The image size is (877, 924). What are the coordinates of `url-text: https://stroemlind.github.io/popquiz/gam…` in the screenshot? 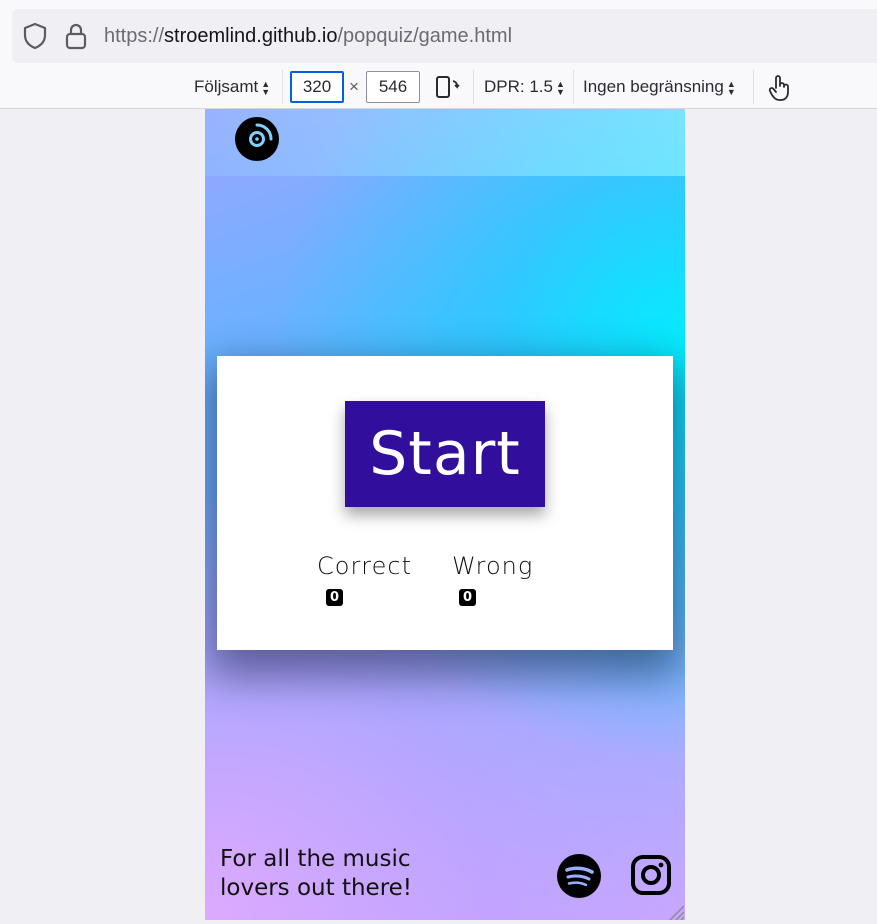 It's located at (308, 36).